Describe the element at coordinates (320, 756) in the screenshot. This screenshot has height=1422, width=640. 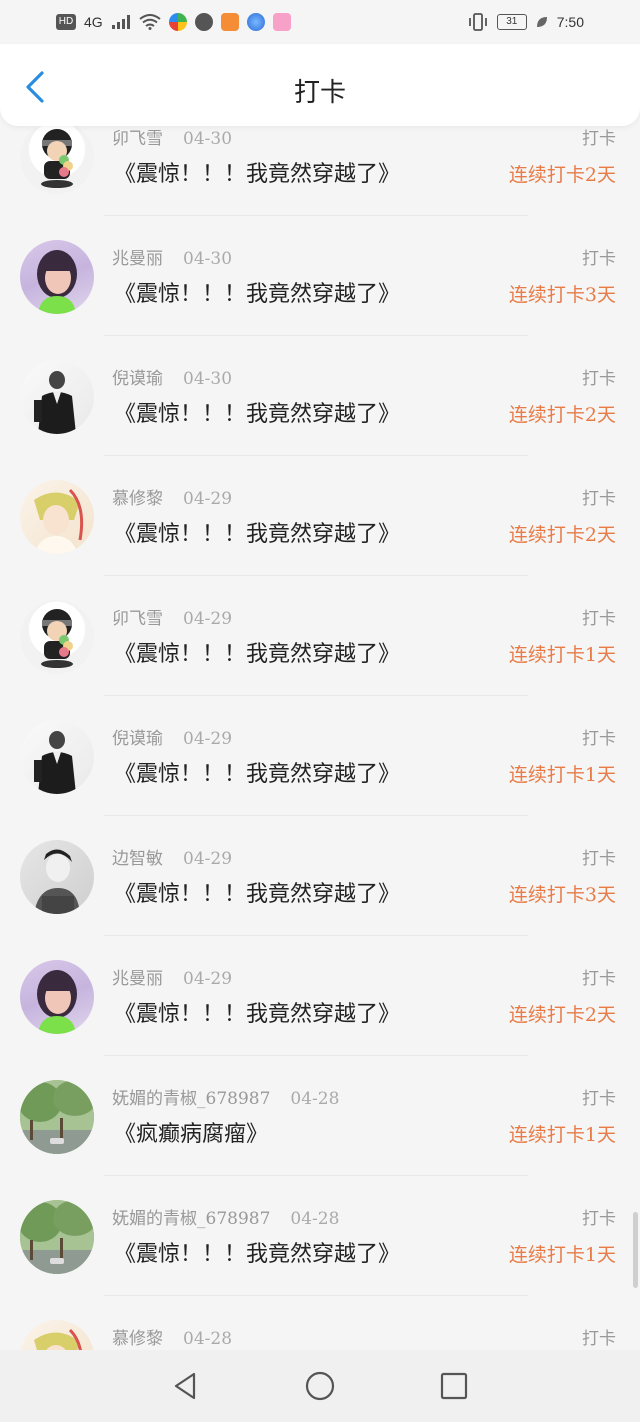
I see `checkin-row: 倪谟瑜 04-29 打卡《震惊！！！我竟然穿越了》 连续打卡1天` at that location.